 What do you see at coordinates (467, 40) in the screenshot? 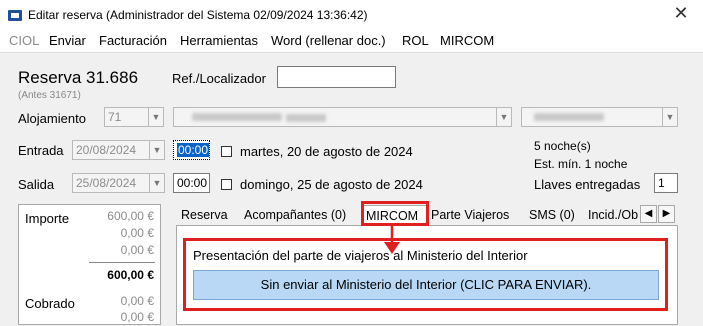
I see `menu-mircom: MIRCOM` at bounding box center [467, 40].